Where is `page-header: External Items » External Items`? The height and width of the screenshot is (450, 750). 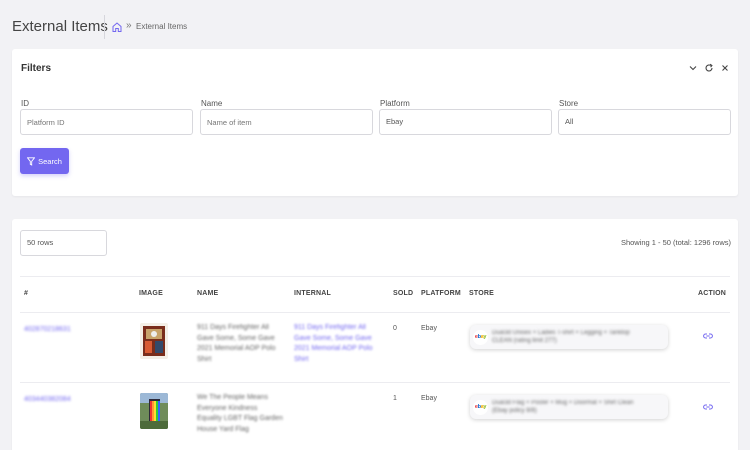 page-header: External Items » External Items is located at coordinates (375, 27).